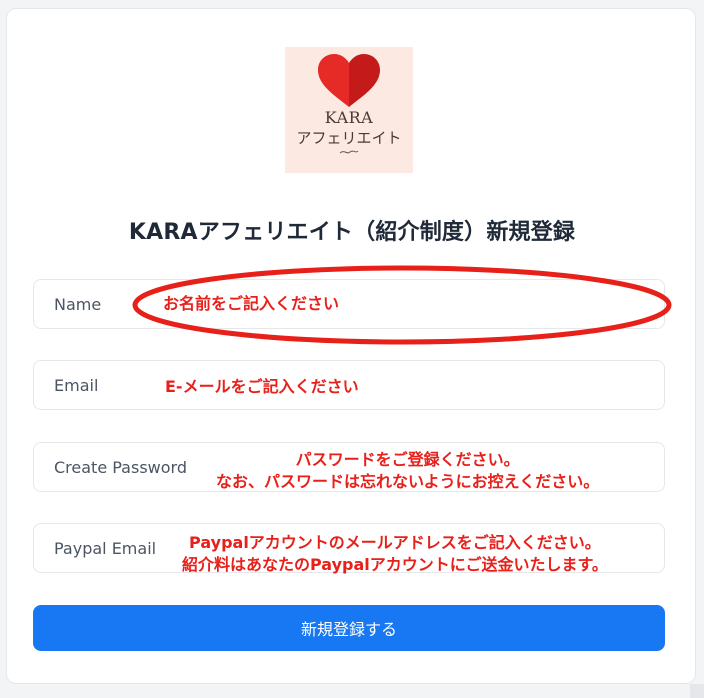 This screenshot has width=704, height=698. Describe the element at coordinates (395, 542) in the screenshot. I see `paypal-annotation-line1: Paypalアカウントのメールアドレスをご記入ください。` at that location.